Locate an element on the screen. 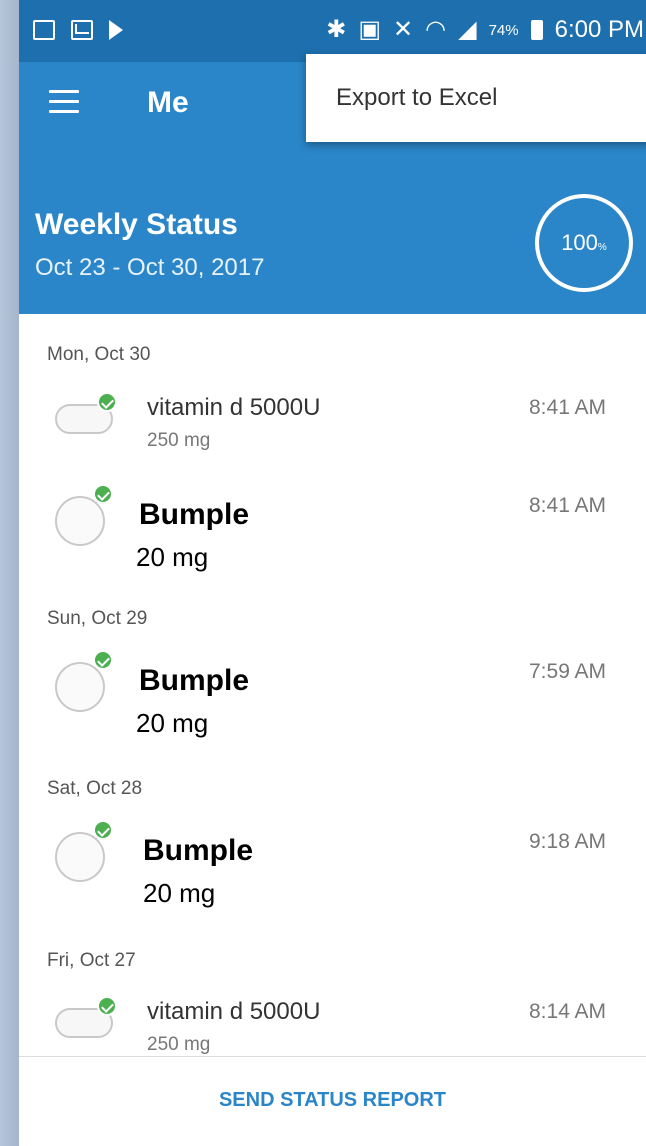 The height and width of the screenshot is (1146, 646). bluetooth-icon: ✱ is located at coordinates (336, 29).